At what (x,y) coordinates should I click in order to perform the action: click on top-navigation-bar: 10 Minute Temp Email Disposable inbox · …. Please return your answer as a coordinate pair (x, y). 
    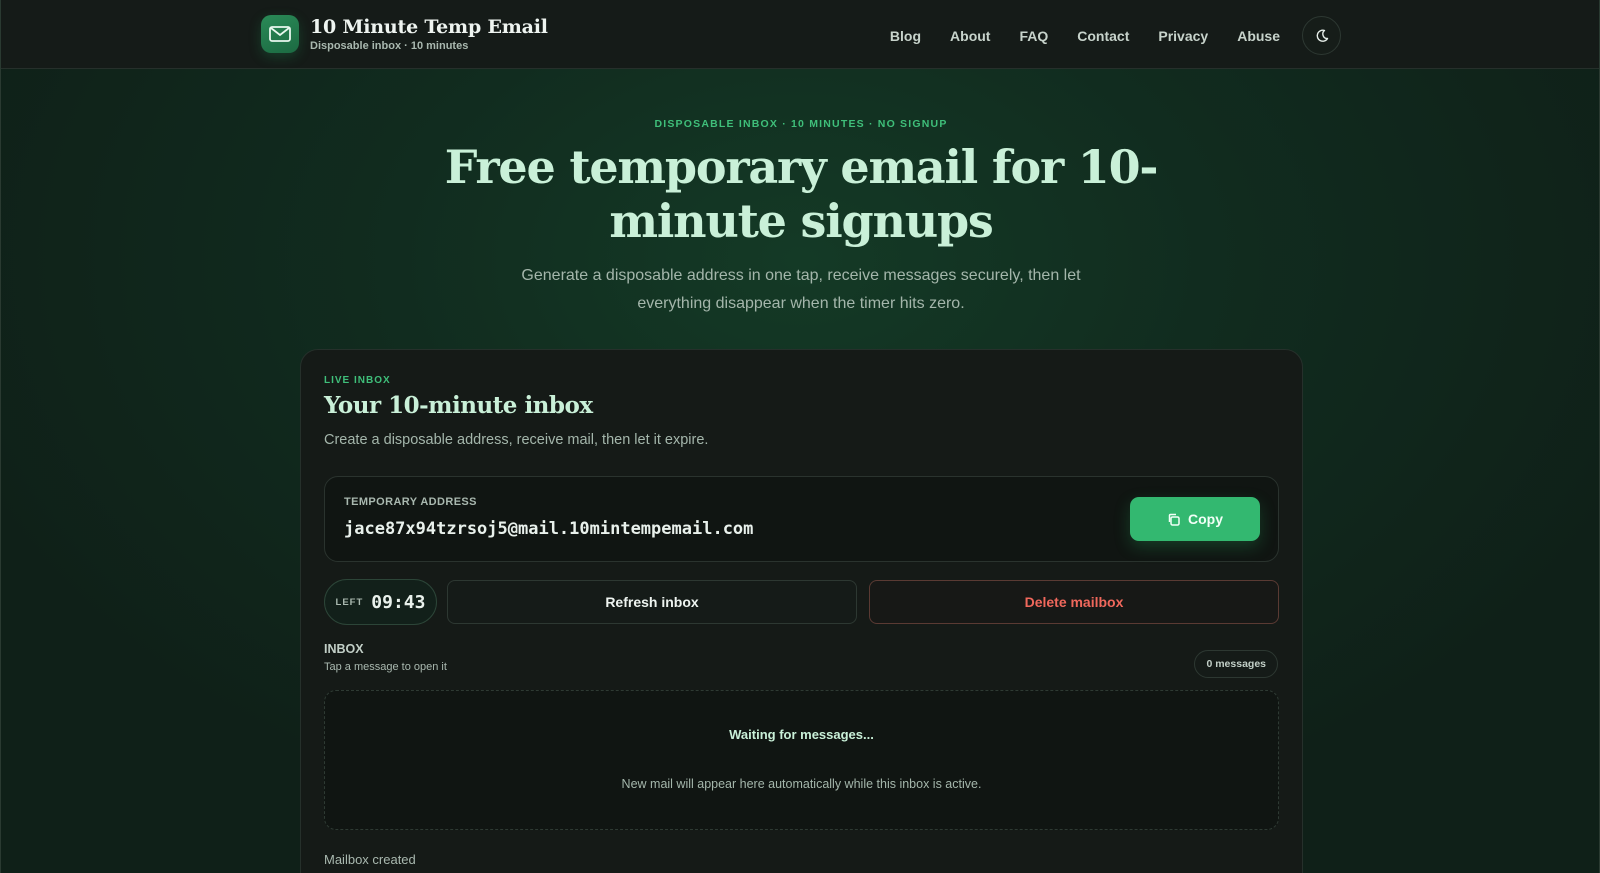
    Looking at the image, I should click on (800, 34).